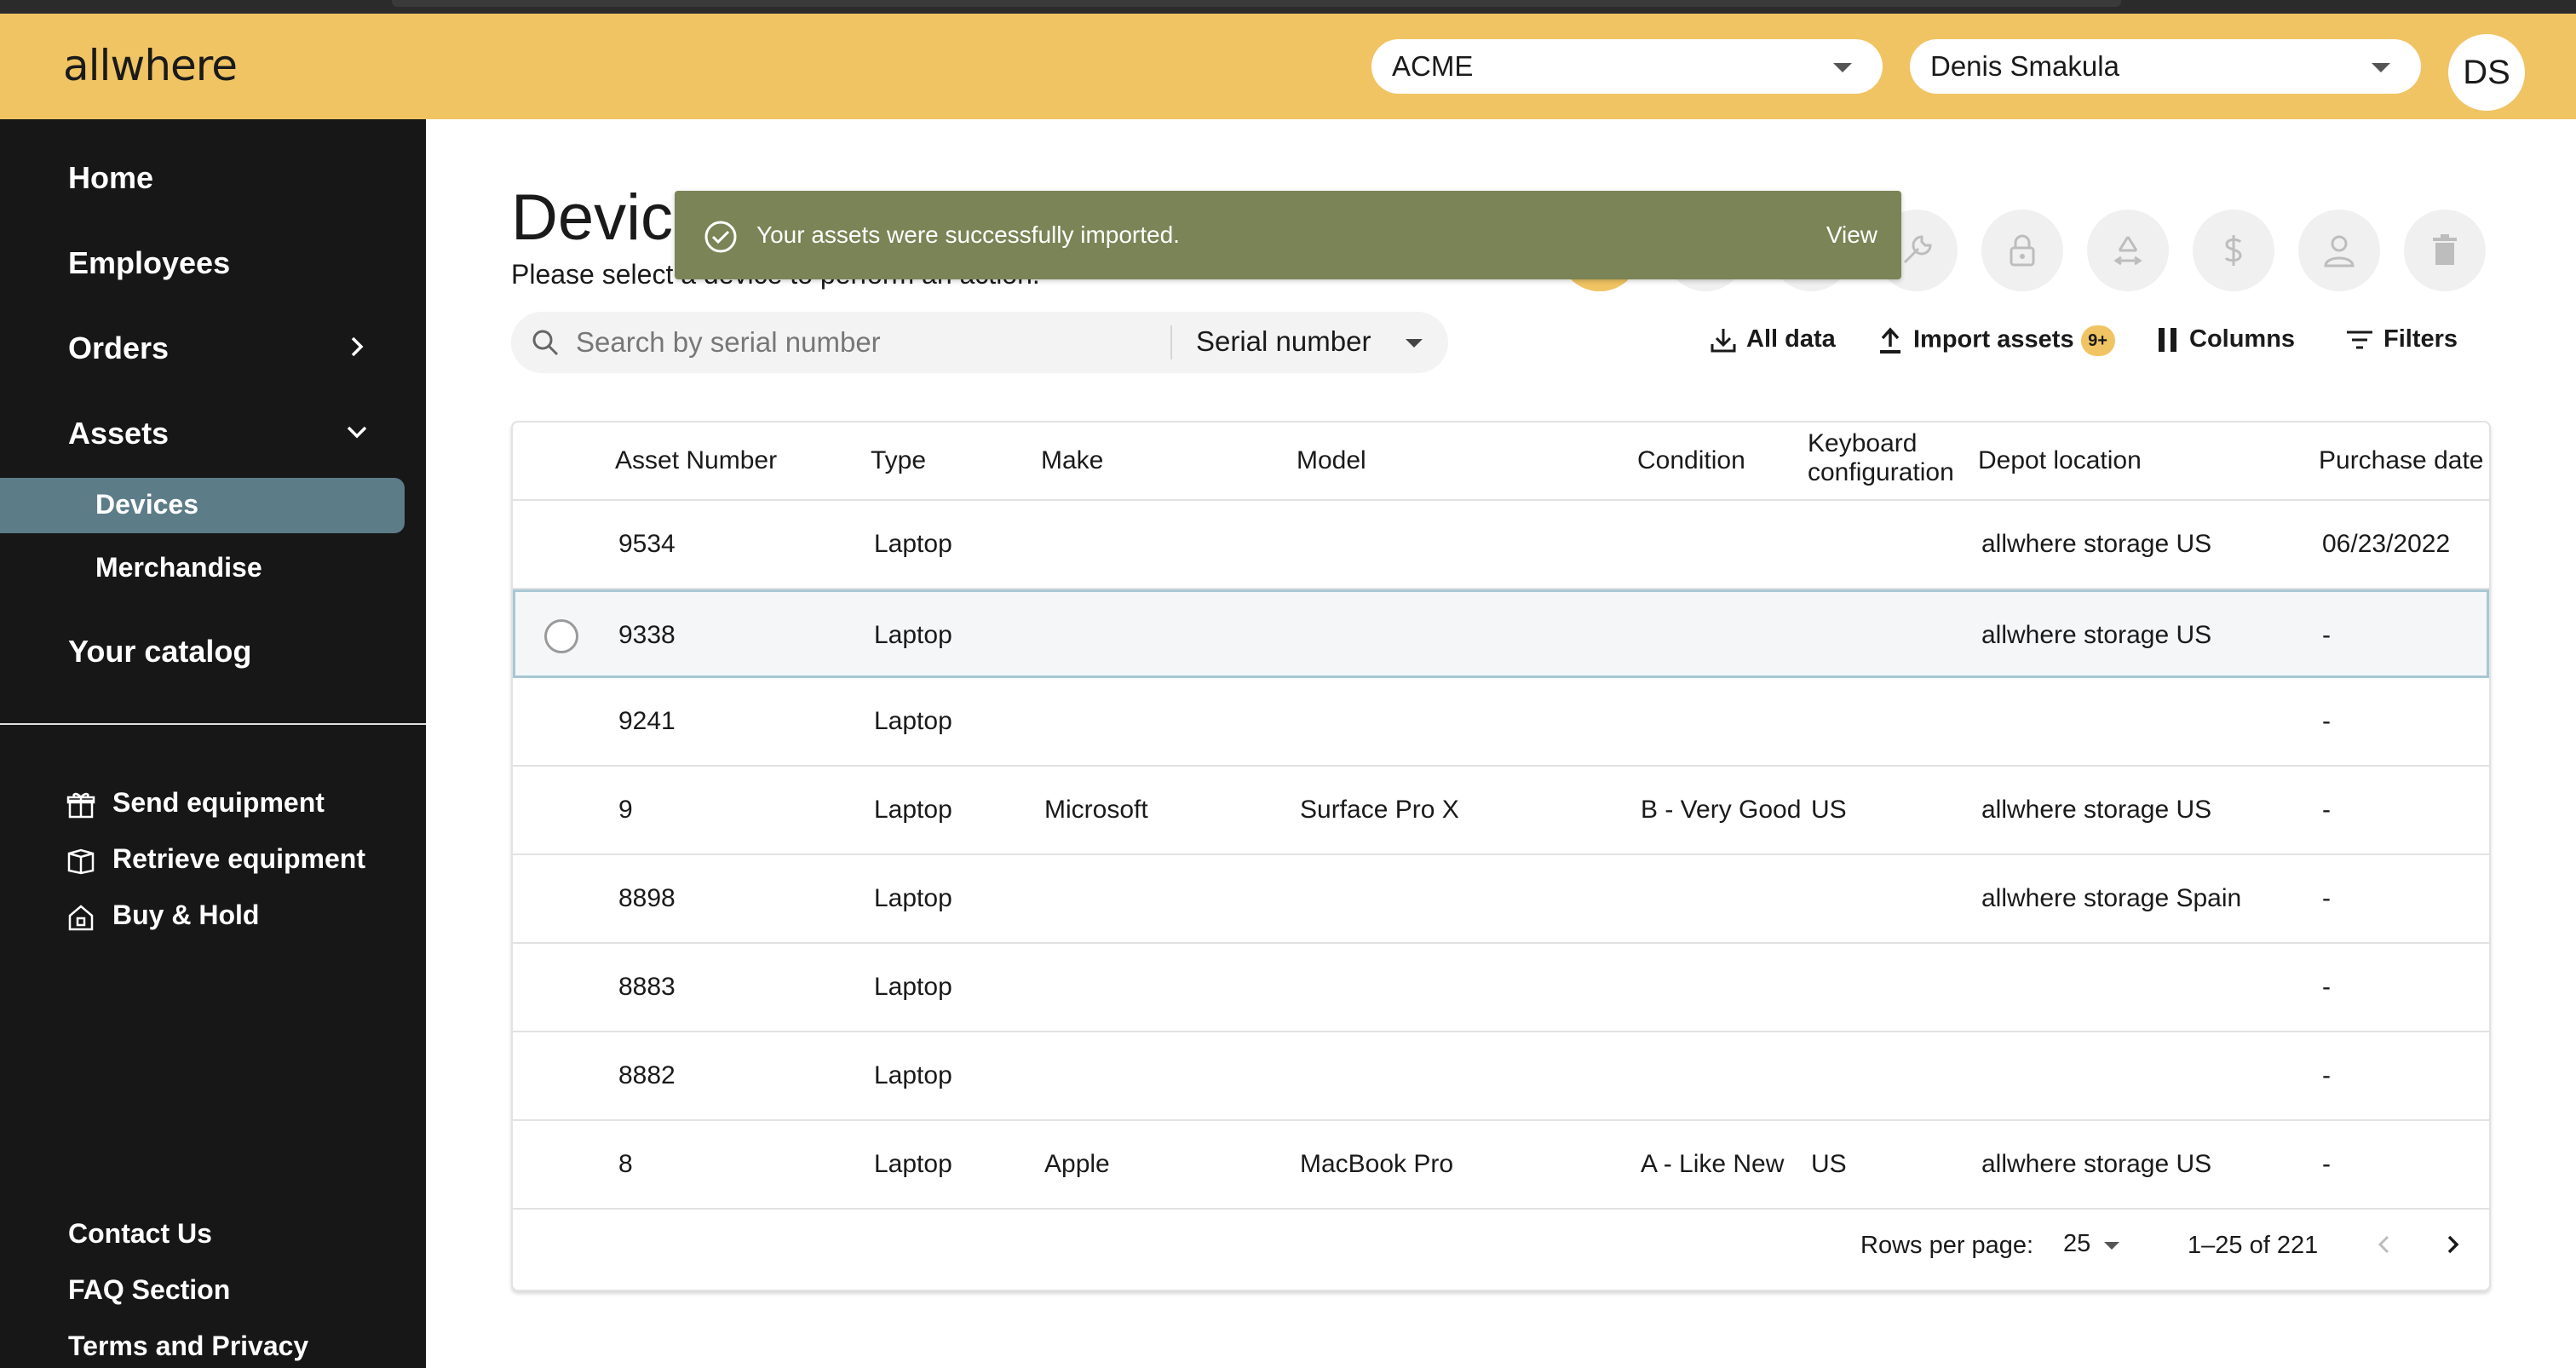  What do you see at coordinates (81, 805) in the screenshot?
I see `gift-icon` at bounding box center [81, 805].